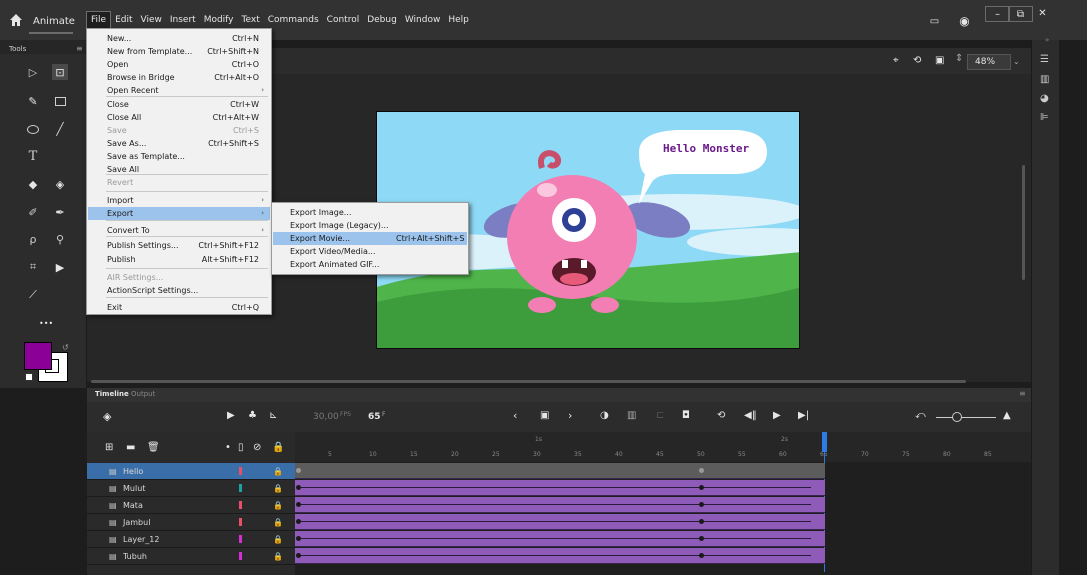  Describe the element at coordinates (179, 51) in the screenshot. I see `file-menu-item-new-from-template: New from Template... Ctrl+Shift+N` at that location.